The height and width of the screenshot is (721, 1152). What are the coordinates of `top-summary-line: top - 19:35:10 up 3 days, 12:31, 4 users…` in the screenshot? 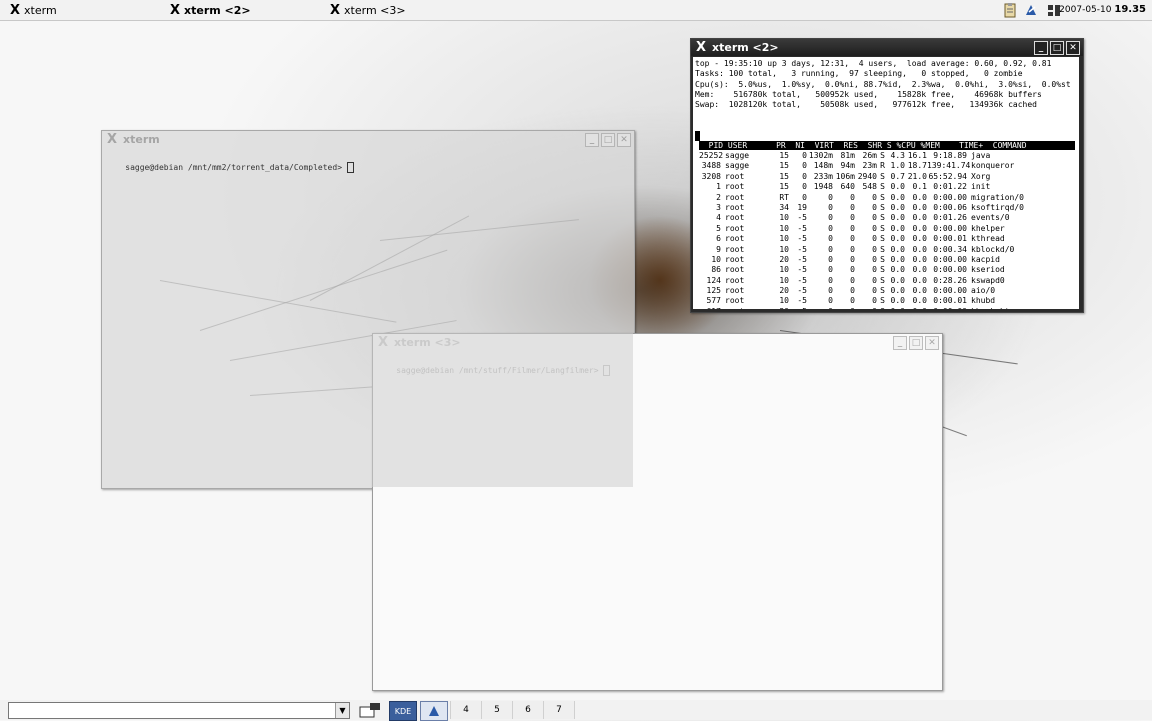 It's located at (873, 63).